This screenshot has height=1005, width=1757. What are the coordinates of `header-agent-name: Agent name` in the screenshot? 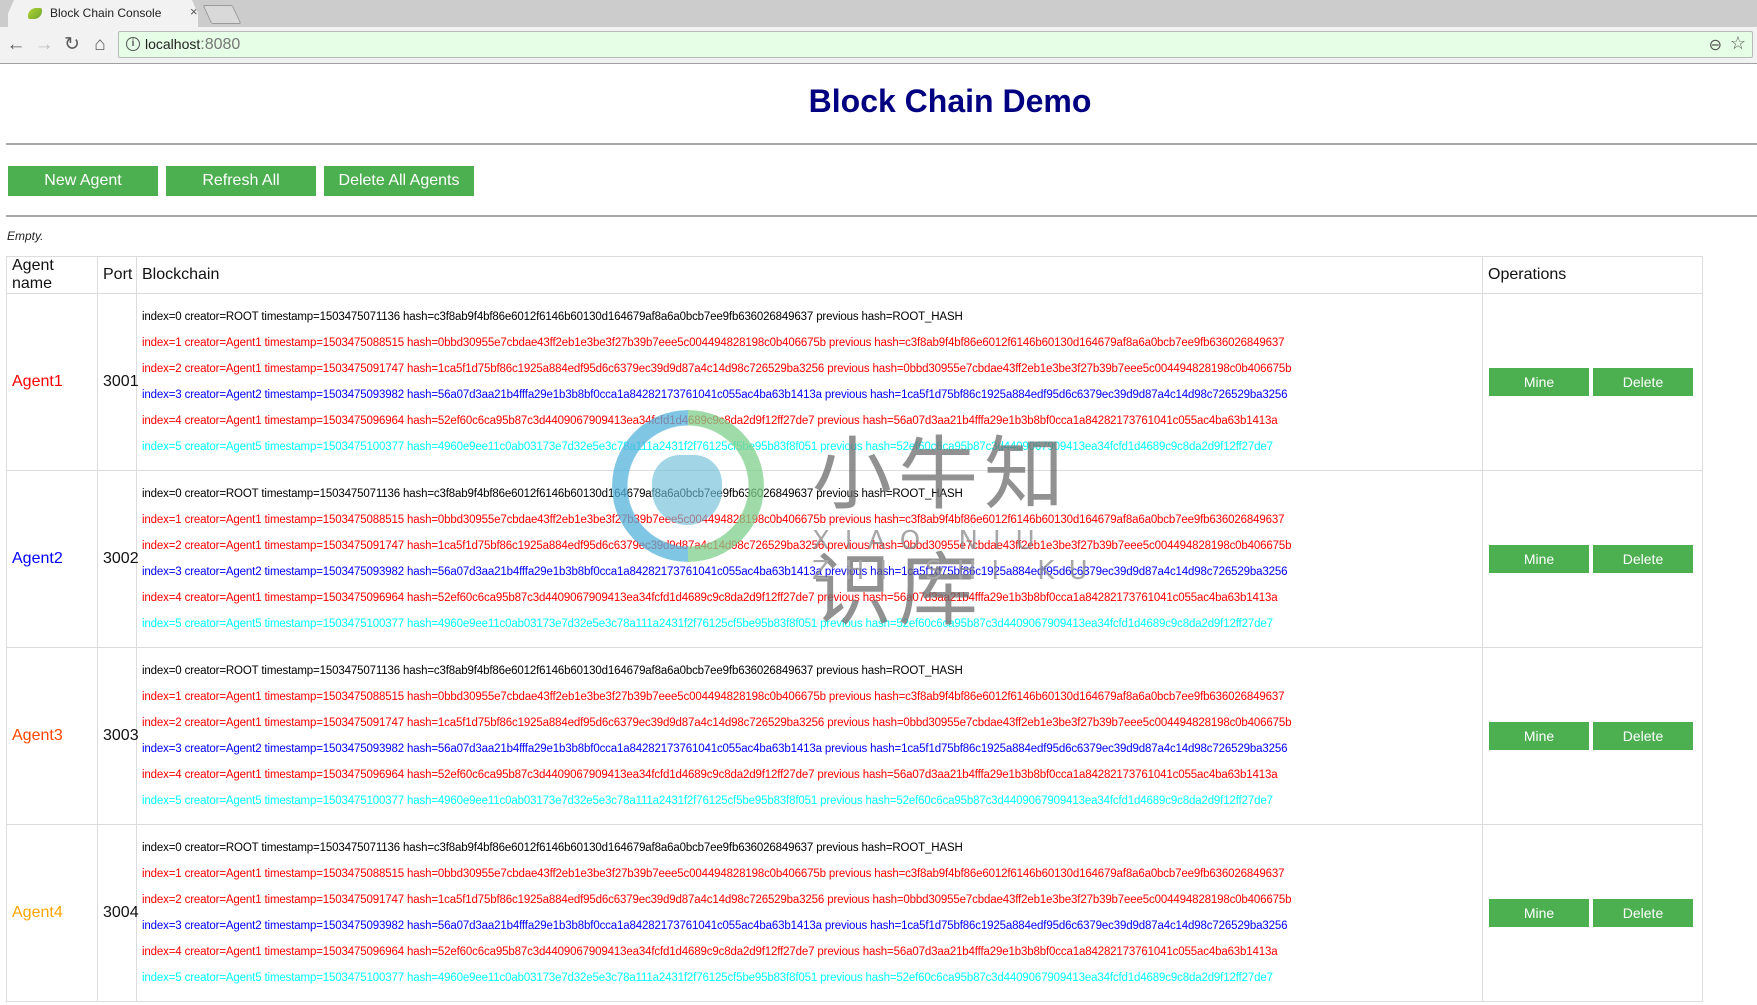 It's located at (52, 275).